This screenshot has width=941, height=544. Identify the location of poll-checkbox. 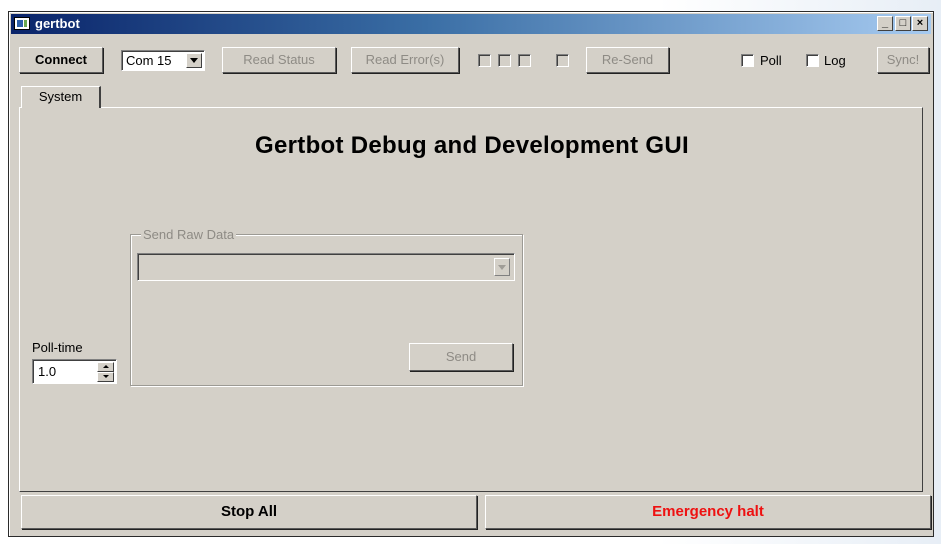
(747, 60).